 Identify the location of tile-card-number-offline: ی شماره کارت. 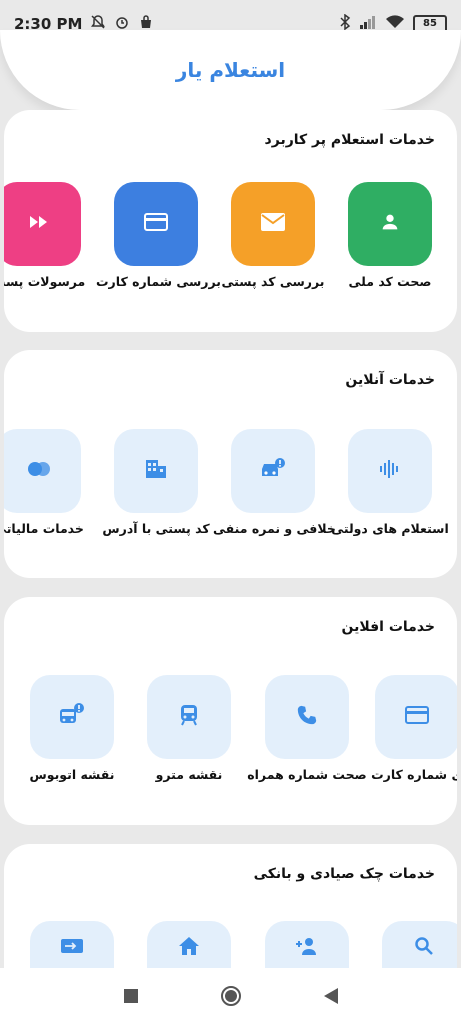
(407, 728).